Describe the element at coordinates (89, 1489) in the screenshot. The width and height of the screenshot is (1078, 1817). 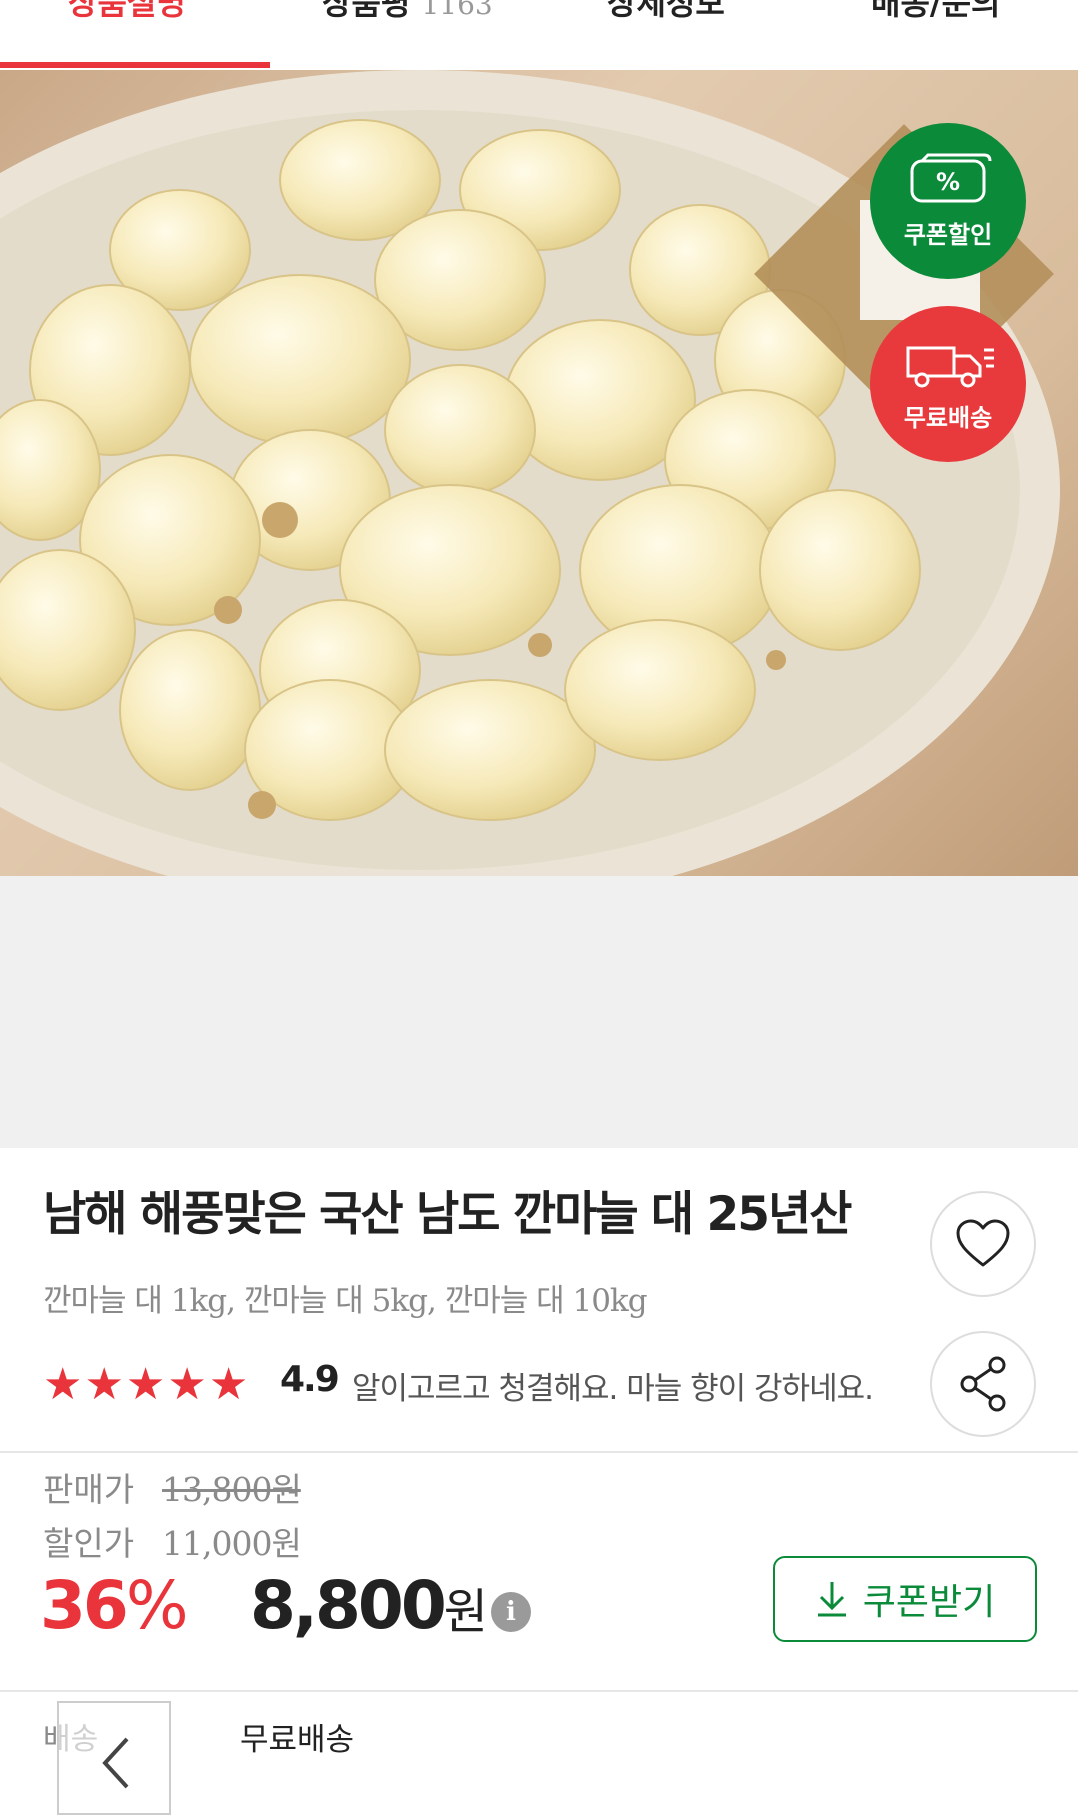
I see `sale-price-label: 판매가` at that location.